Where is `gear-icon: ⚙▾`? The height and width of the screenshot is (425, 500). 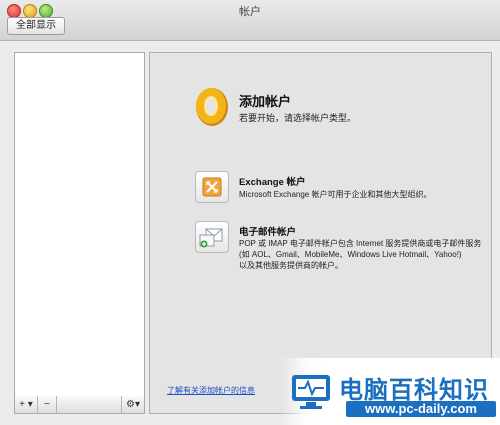
gear-icon: ⚙▾ is located at coordinates (132, 404).